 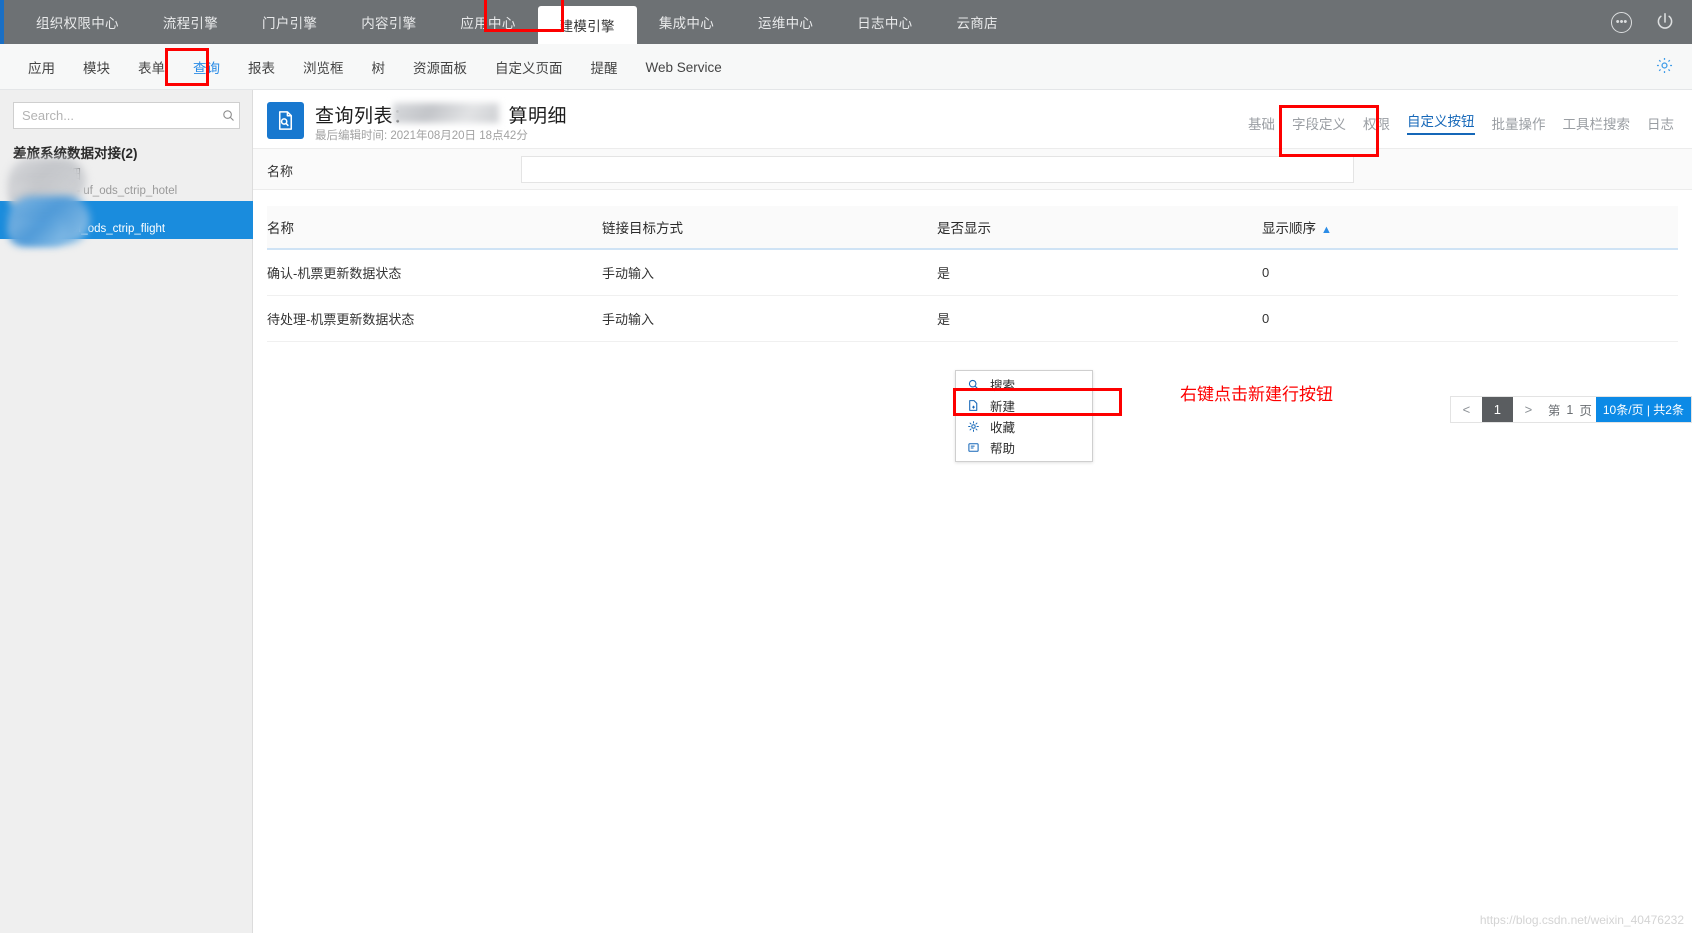 I want to click on page-nav-label: 基础, so click(x=1261, y=124).